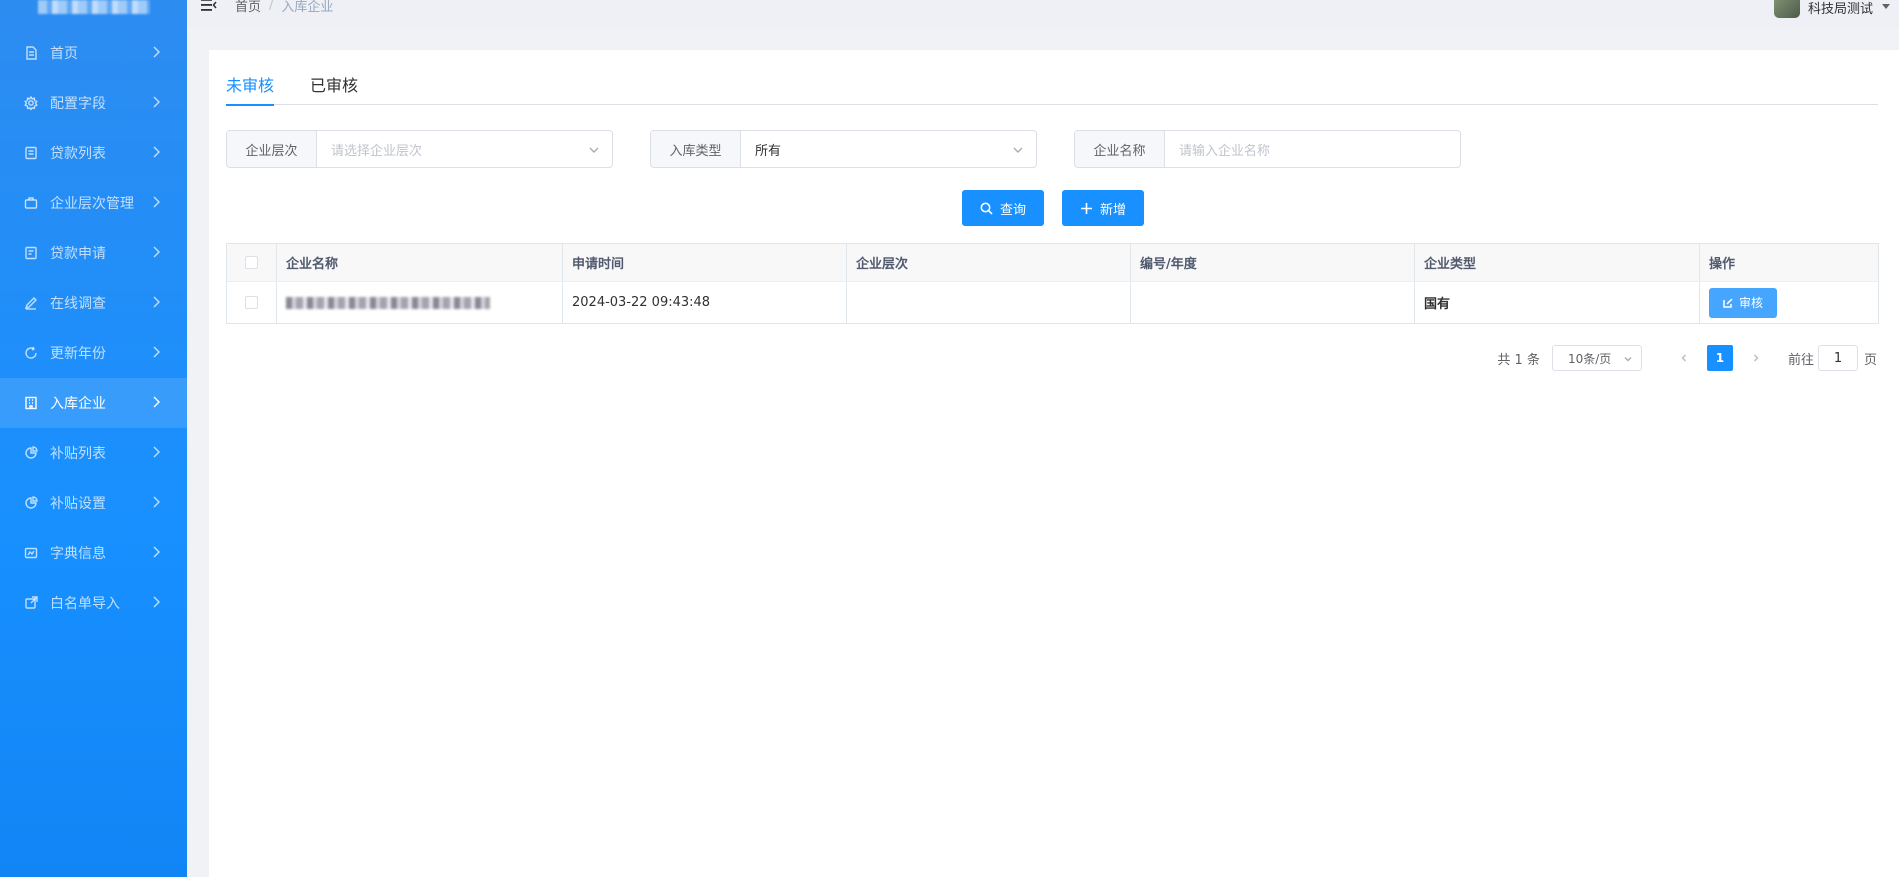 Image resolution: width=1899 pixels, height=877 pixels. Describe the element at coordinates (31, 53) in the screenshot. I see `document-icon` at that location.